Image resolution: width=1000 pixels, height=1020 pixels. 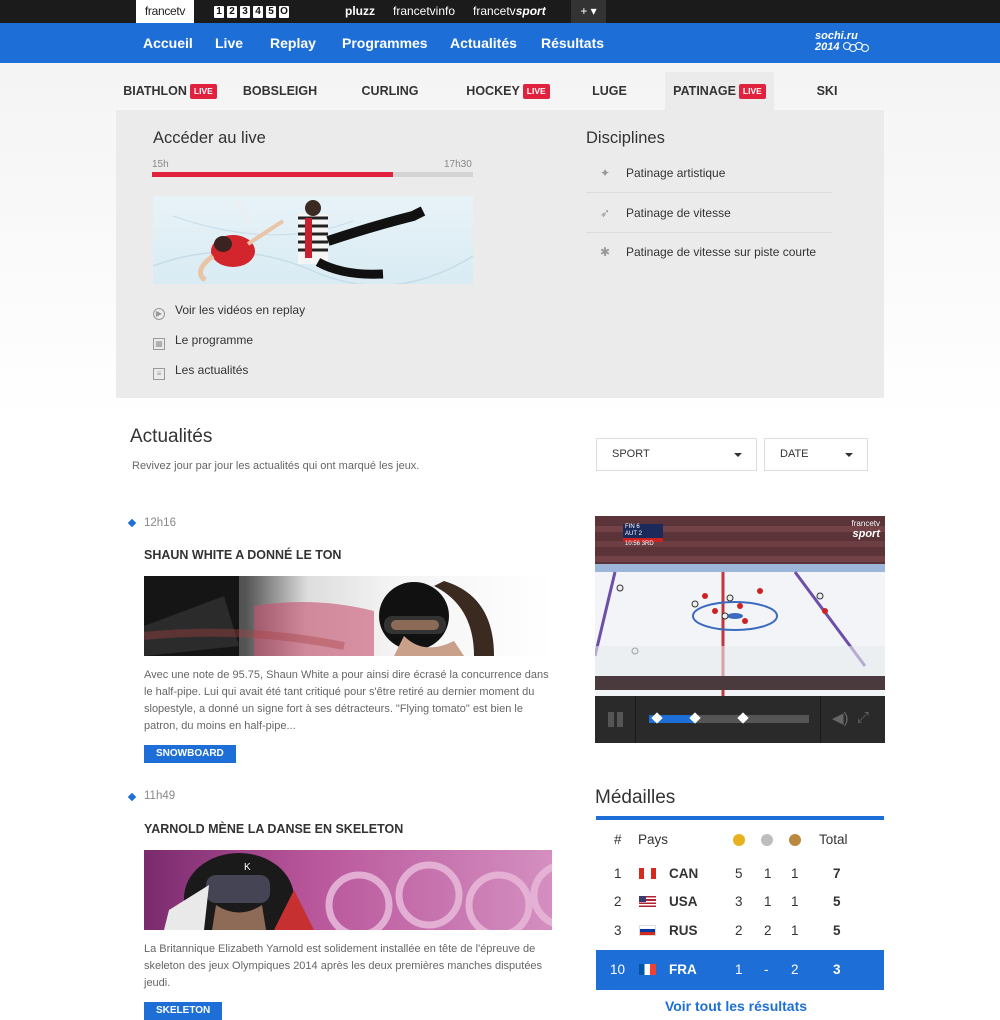 I want to click on channel-5-link: 5, so click(x=271, y=11).